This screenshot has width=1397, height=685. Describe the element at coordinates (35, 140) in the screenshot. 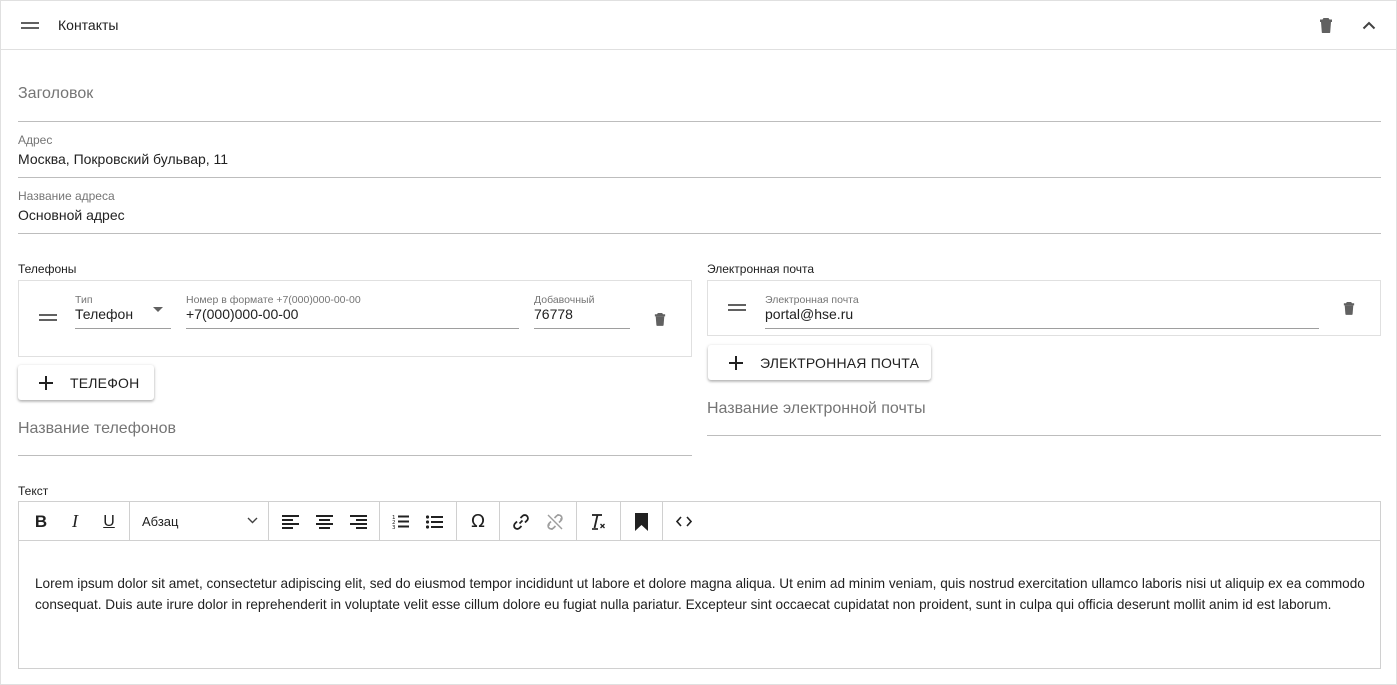

I see `address-label: Адрес` at that location.